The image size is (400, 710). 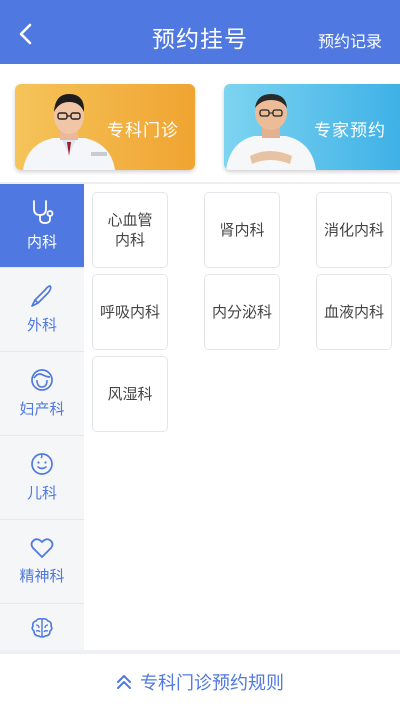 I want to click on department-label: 肾内科, so click(x=242, y=230).